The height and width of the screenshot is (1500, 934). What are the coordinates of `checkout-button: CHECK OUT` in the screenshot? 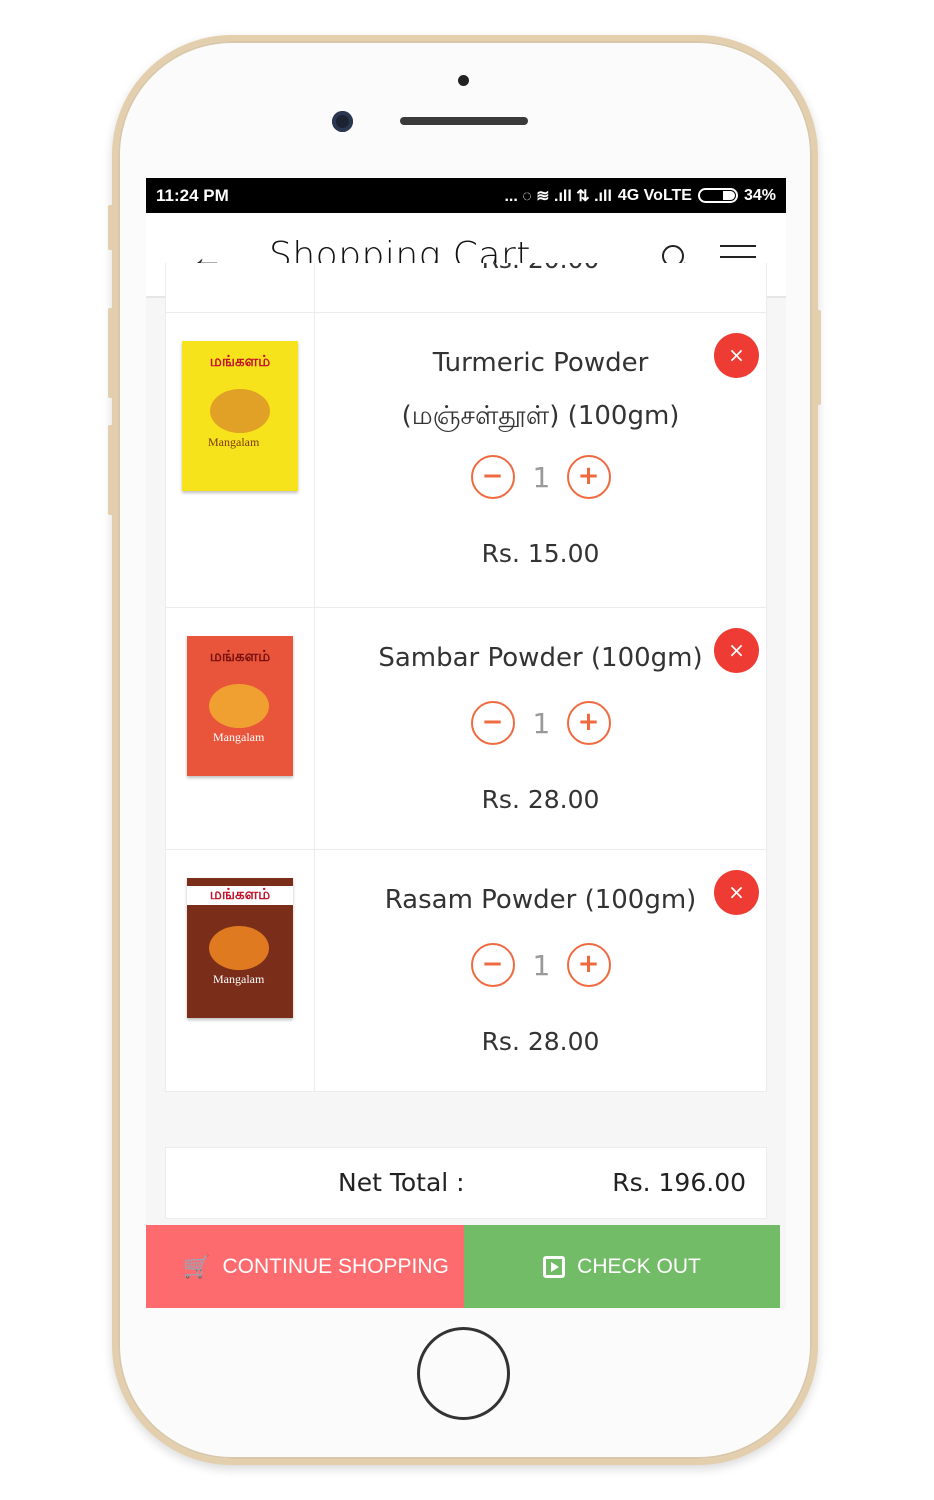 It's located at (622, 1266).